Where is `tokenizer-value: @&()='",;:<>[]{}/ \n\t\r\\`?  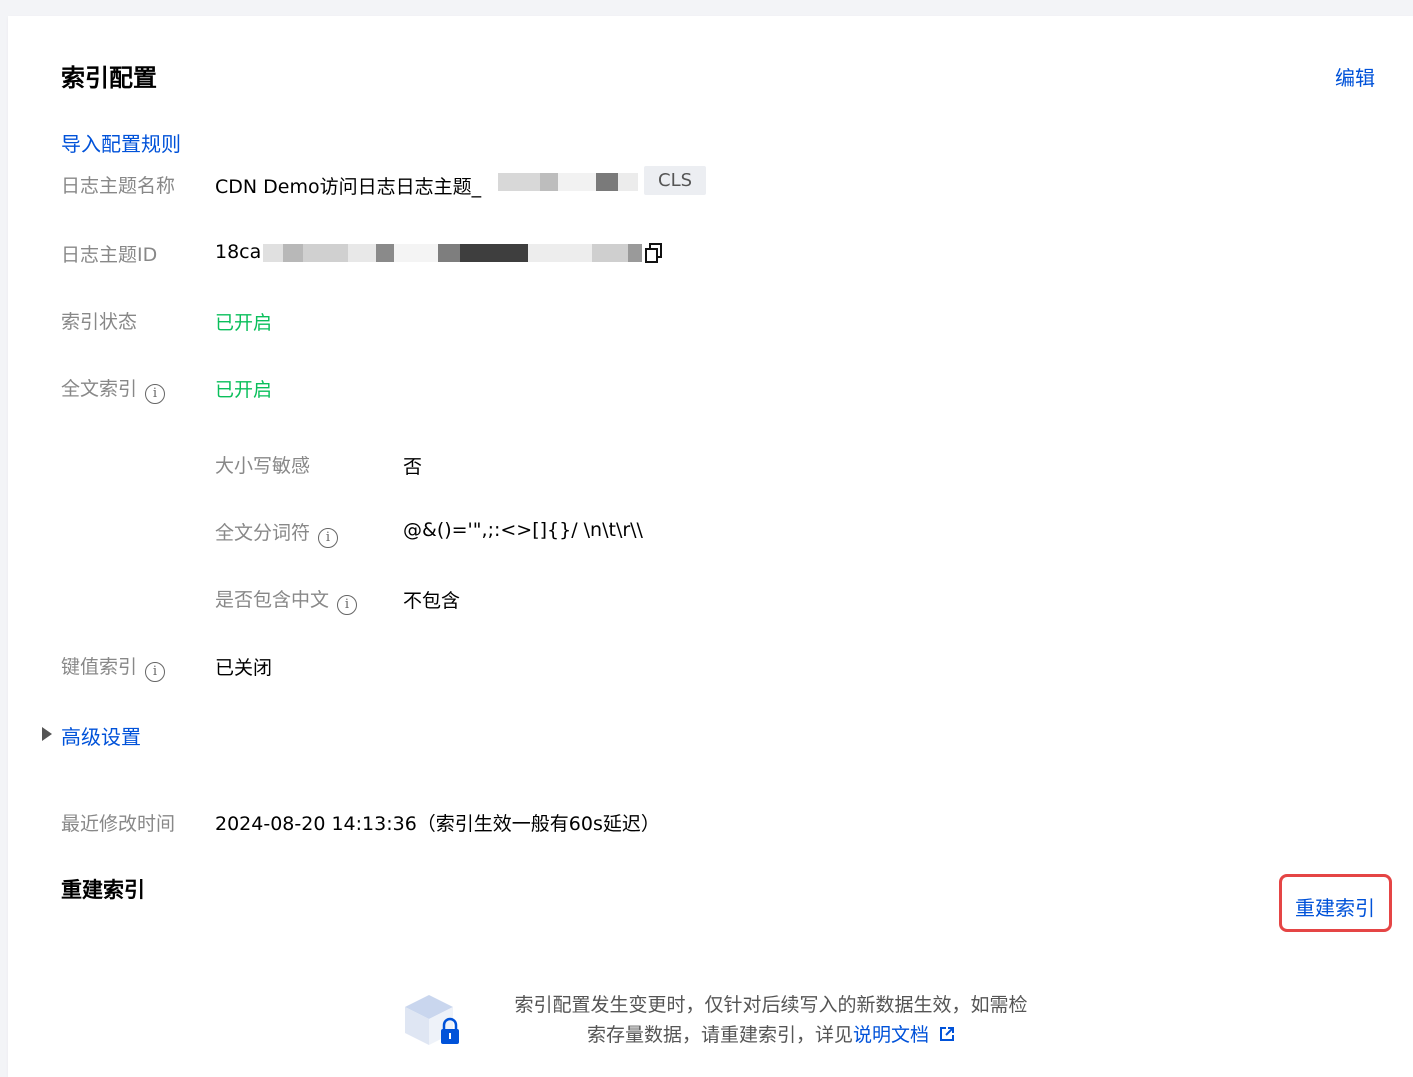
tokenizer-value: @&()='",;:<>[]{}/ \n\t\r\\ is located at coordinates (523, 530).